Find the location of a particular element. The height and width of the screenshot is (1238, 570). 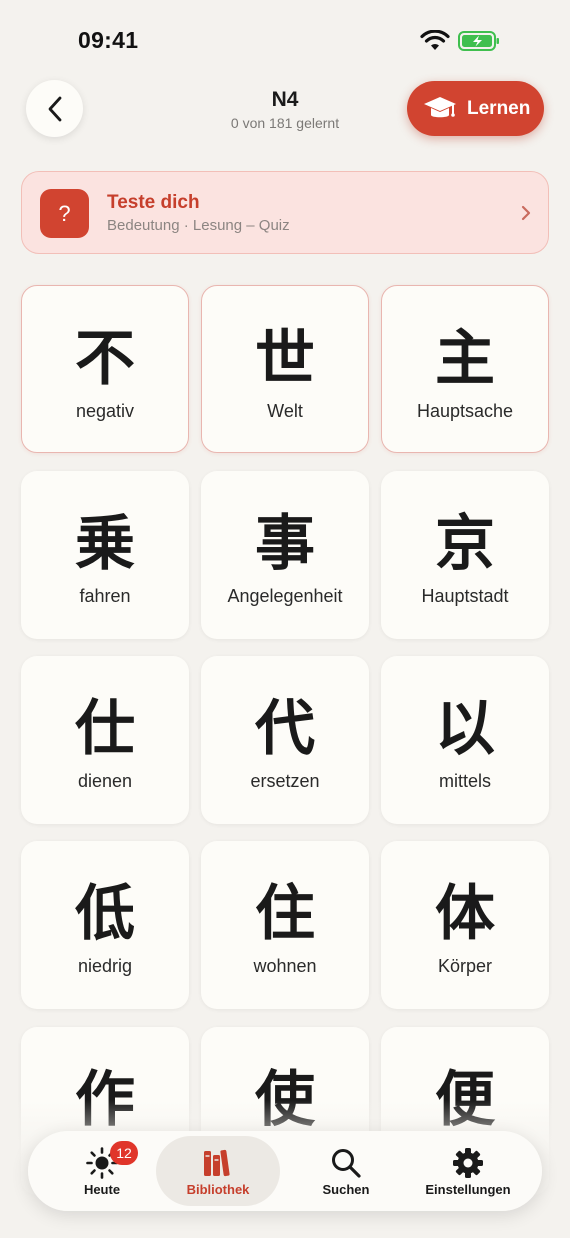

kanji-character: 京 is located at coordinates (465, 544).